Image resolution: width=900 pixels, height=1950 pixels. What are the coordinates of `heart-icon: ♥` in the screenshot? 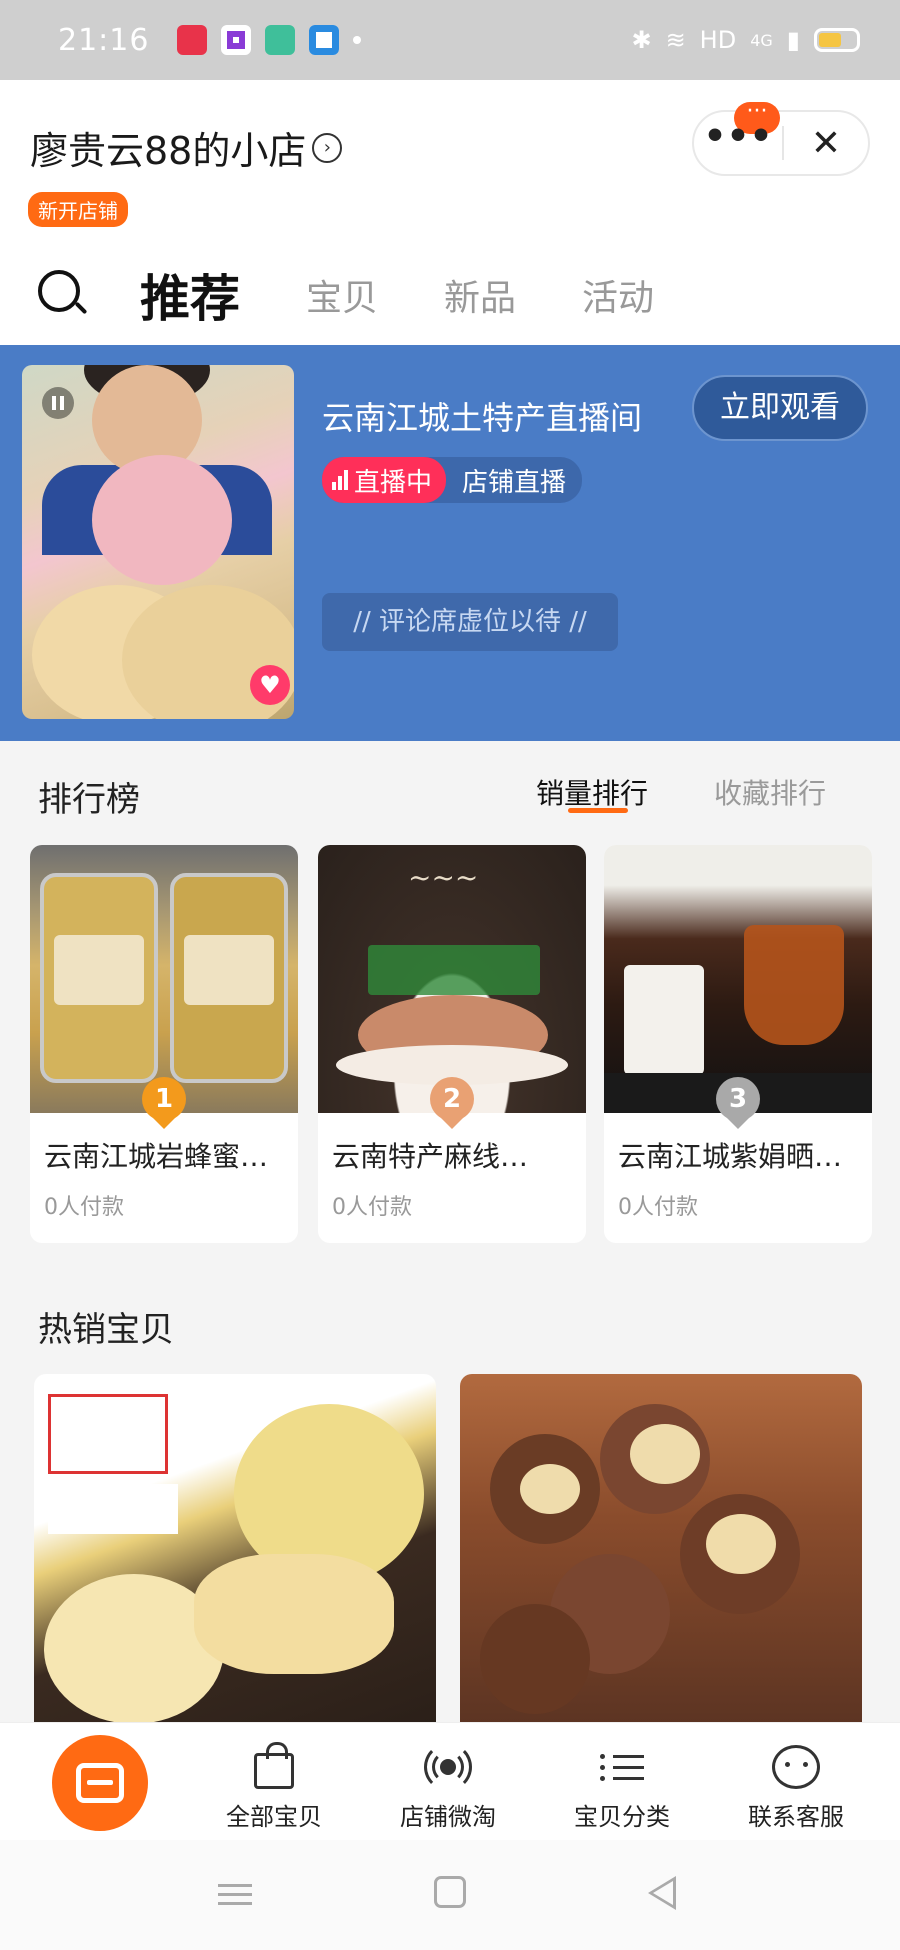 It's located at (270, 685).